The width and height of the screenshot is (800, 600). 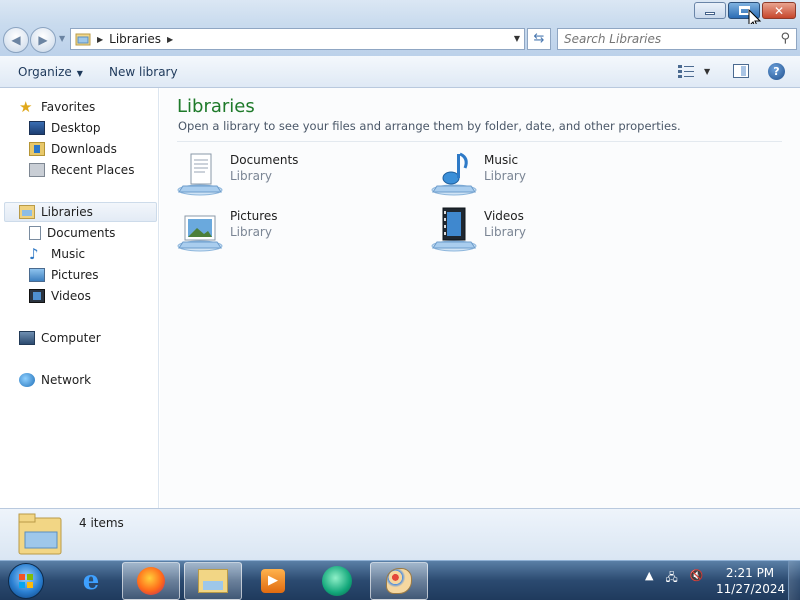 What do you see at coordinates (27, 212) in the screenshot?
I see `libraries-icon` at bounding box center [27, 212].